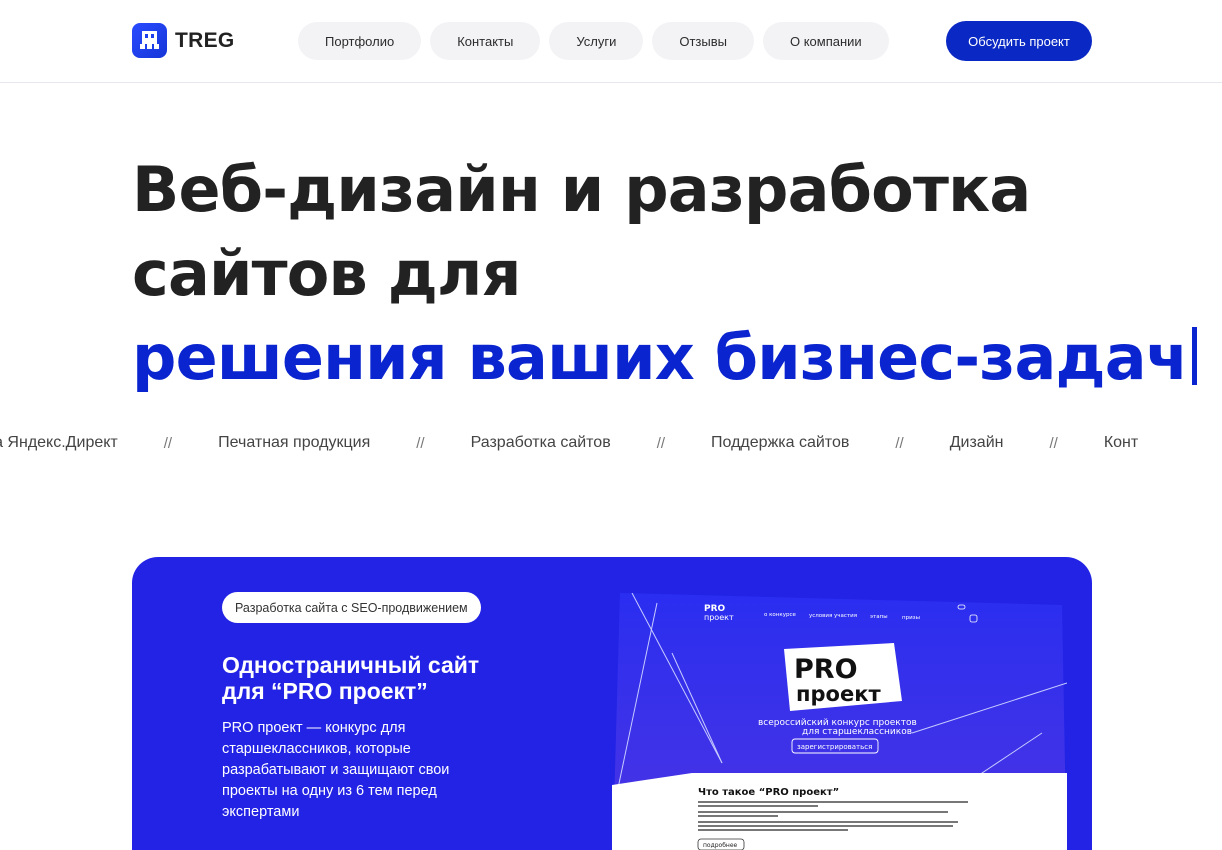  Describe the element at coordinates (720, 845) in the screenshot. I see `mock-more-label: подробнее` at that location.